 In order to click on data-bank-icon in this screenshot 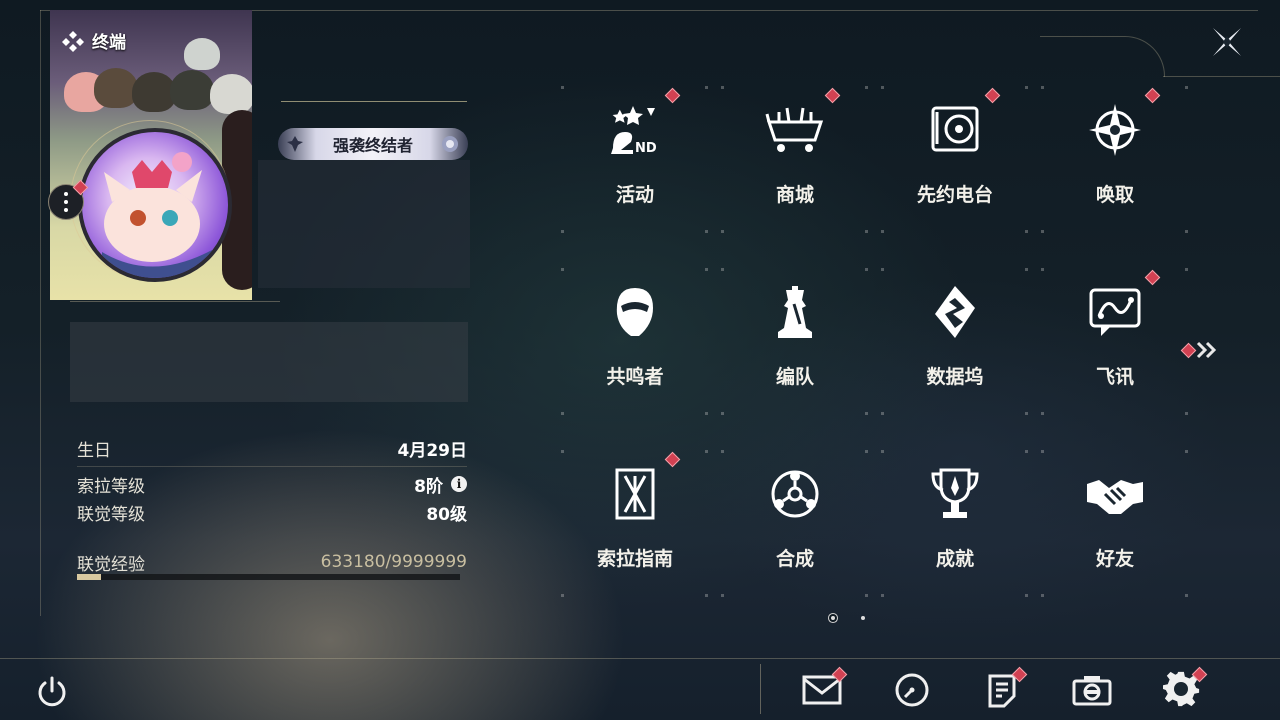, I will do `click(955, 312)`.